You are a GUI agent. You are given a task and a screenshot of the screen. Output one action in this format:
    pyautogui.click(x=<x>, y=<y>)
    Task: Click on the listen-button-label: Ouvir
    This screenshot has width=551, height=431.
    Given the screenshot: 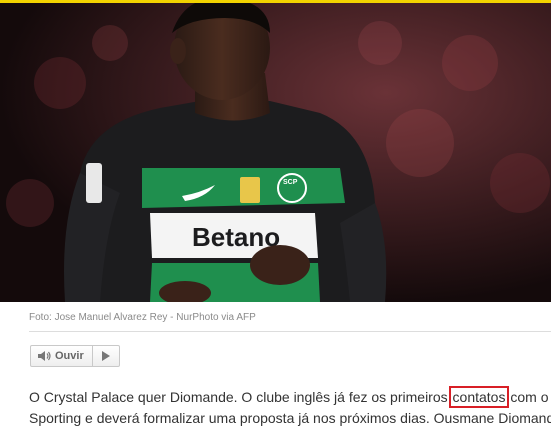 What is the action you would take?
    pyautogui.click(x=69, y=356)
    